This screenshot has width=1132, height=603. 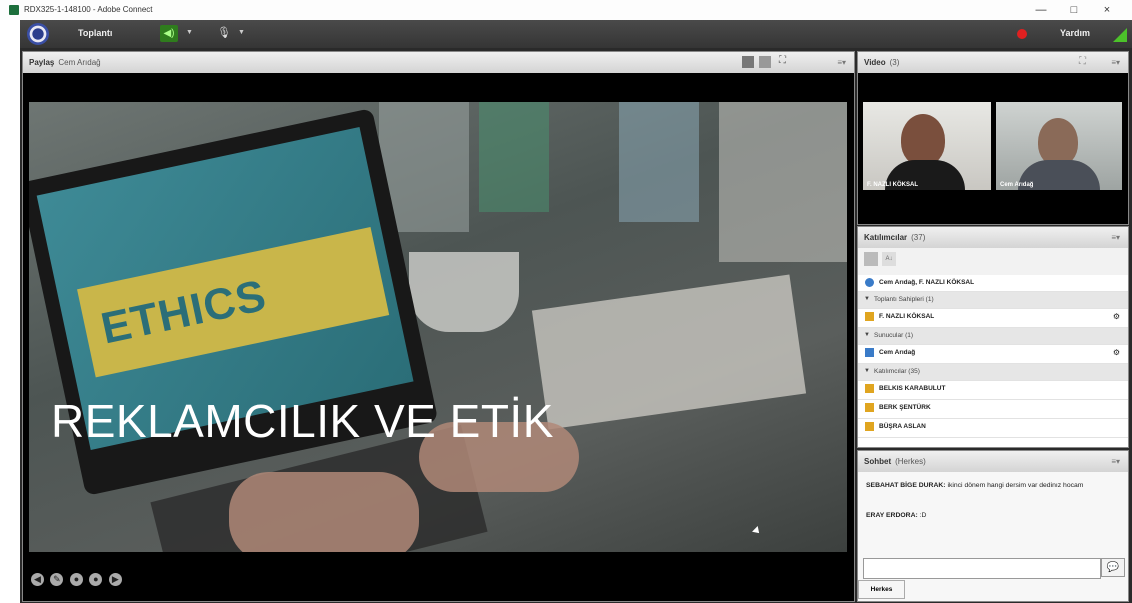 I want to click on record-indicator-icon, so click(x=1022, y=34).